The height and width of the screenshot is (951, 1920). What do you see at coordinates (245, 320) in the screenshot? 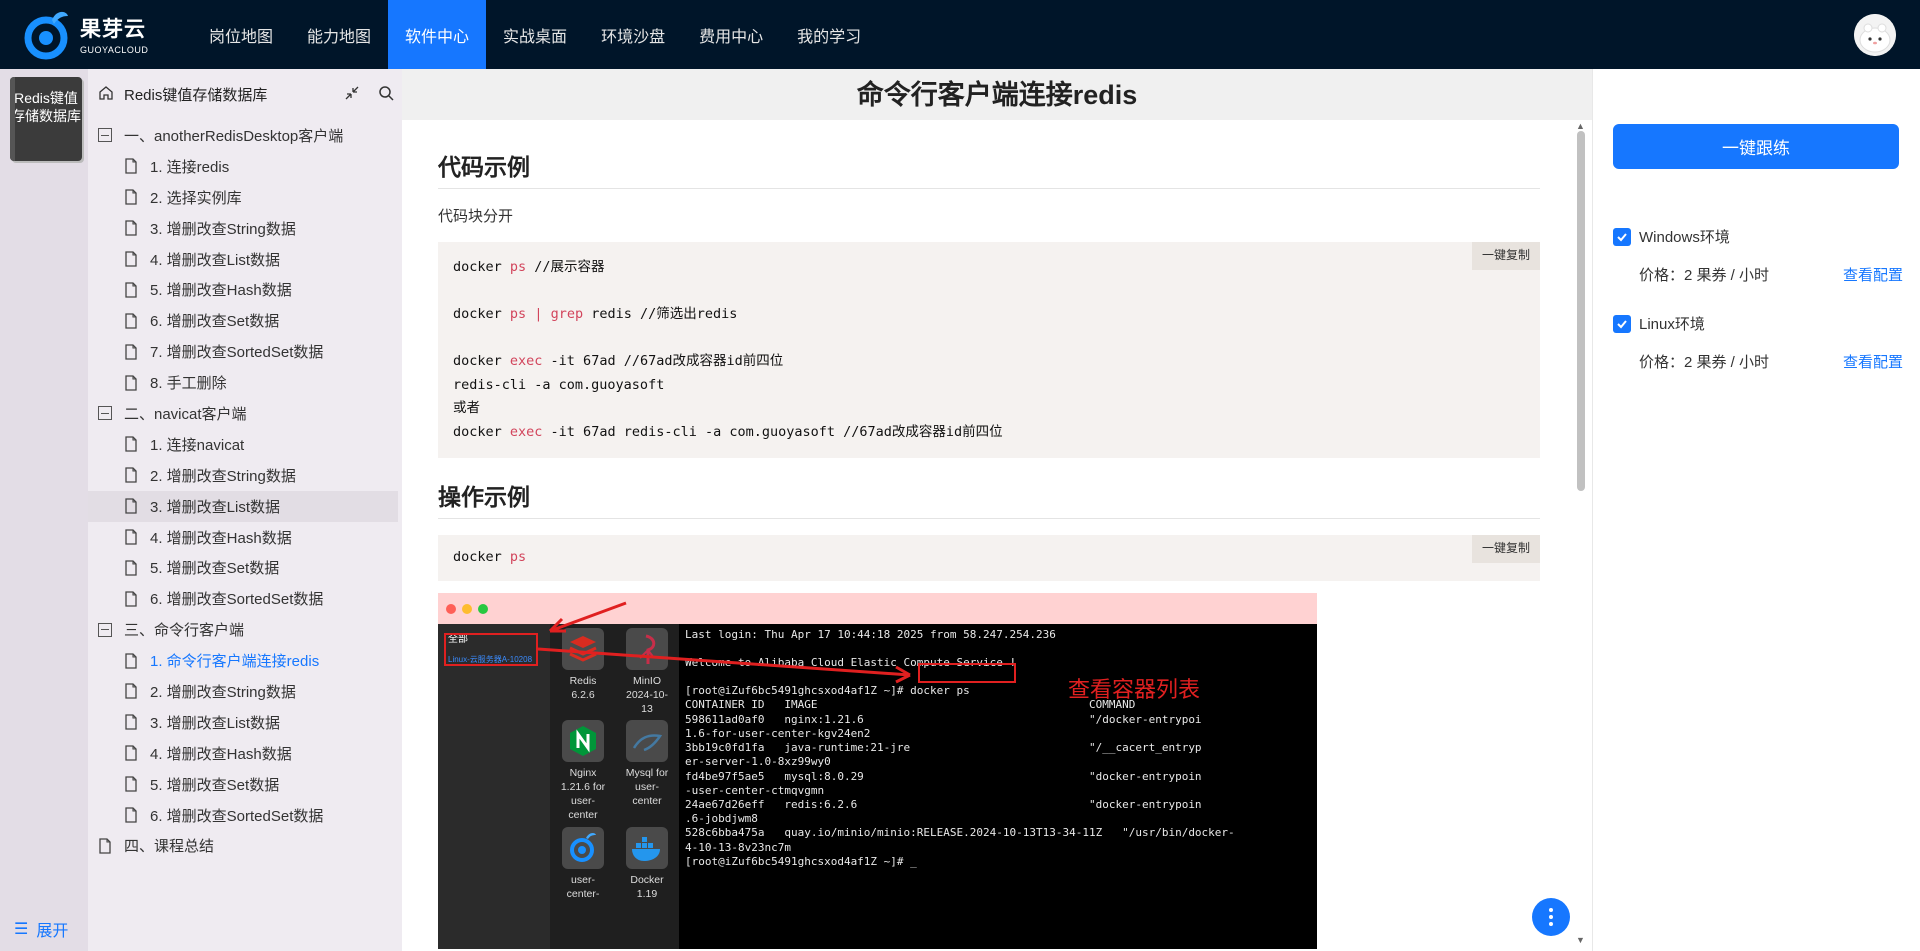
I see `tree-item: 6. 增删改查Set数据` at bounding box center [245, 320].